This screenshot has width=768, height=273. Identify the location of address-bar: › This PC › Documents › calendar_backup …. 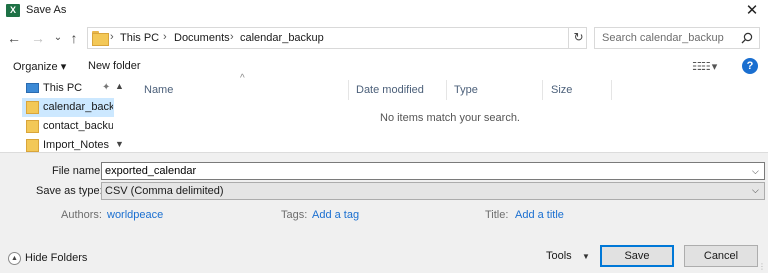
(369, 38).